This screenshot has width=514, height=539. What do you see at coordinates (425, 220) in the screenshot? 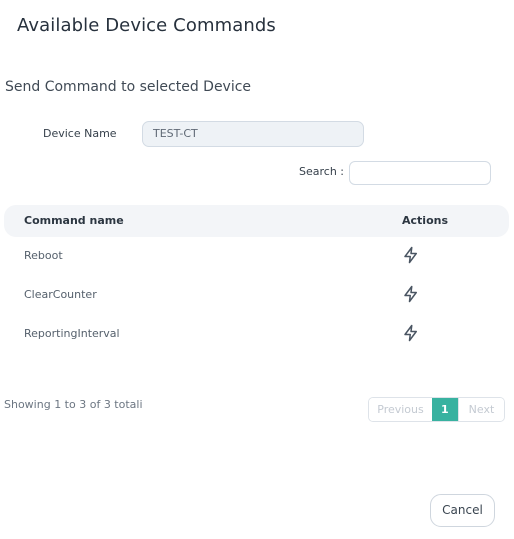
I see `column-header-actions: Actions` at bounding box center [425, 220].